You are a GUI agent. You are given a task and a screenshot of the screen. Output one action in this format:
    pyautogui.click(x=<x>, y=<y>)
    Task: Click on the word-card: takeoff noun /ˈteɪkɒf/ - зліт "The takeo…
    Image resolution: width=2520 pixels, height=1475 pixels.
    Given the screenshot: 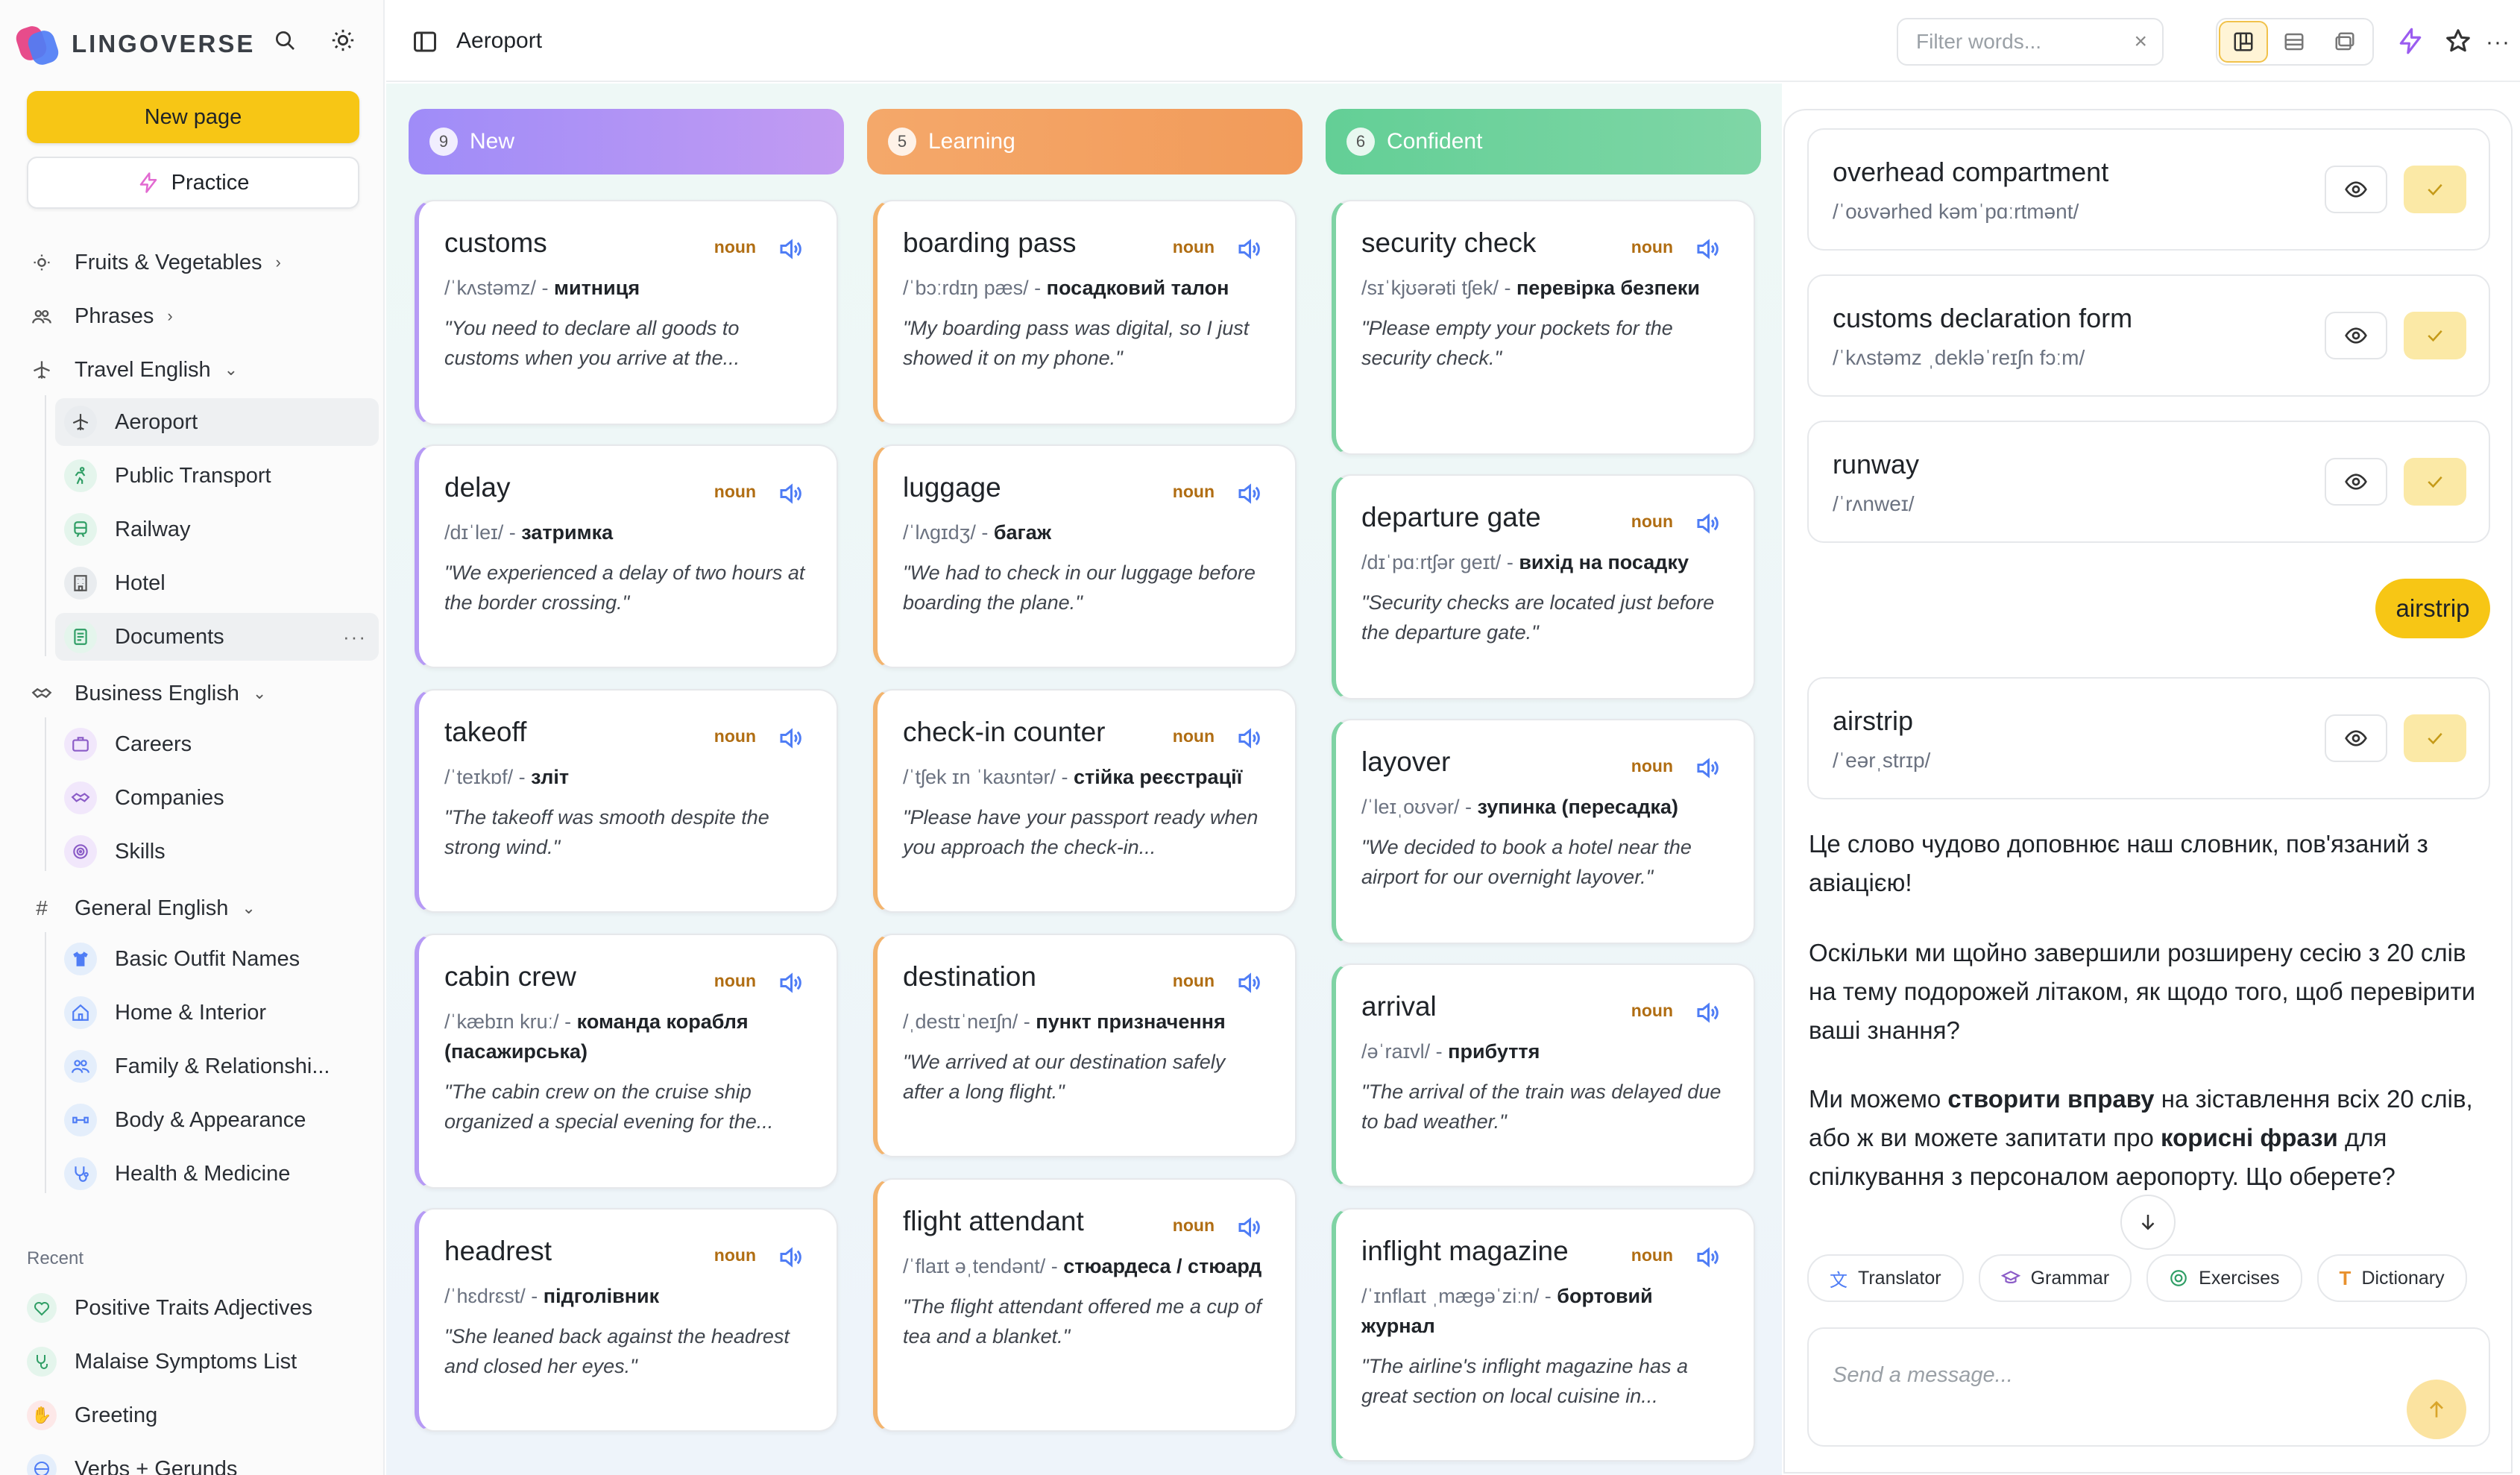 What is the action you would take?
    pyautogui.click(x=626, y=801)
    